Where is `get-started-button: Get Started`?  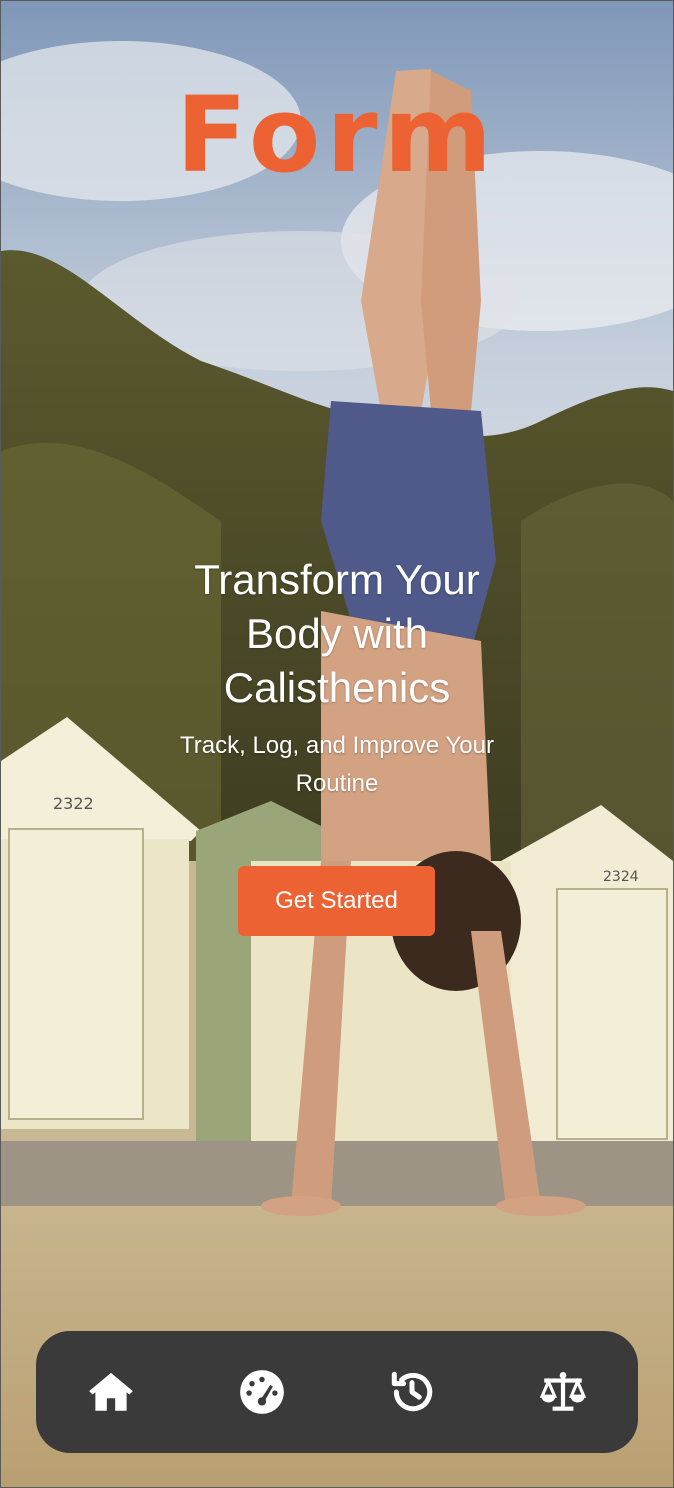
get-started-button: Get Started is located at coordinates (336, 901).